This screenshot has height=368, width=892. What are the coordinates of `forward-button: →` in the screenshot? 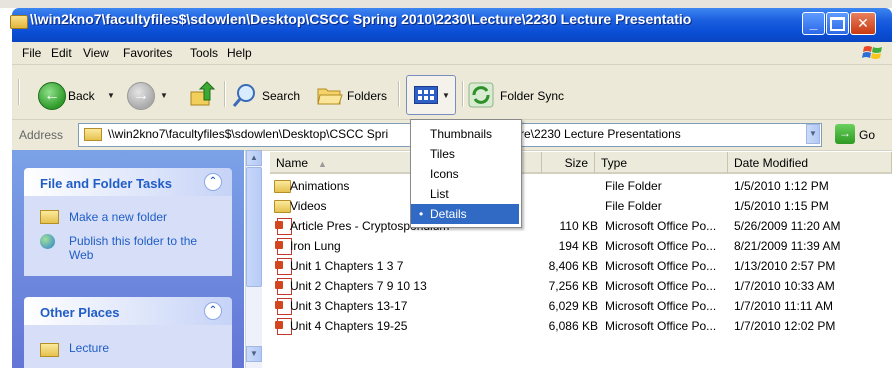 It's located at (141, 96).